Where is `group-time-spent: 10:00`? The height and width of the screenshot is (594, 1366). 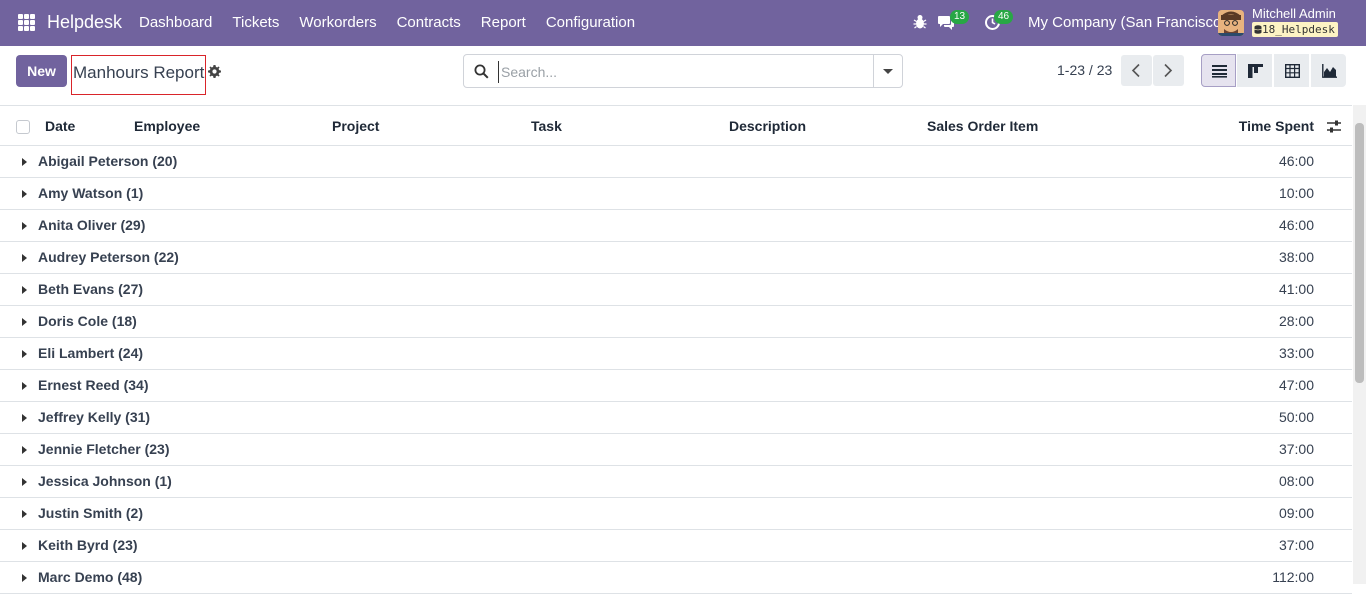 group-time-spent: 10:00 is located at coordinates (1296, 193).